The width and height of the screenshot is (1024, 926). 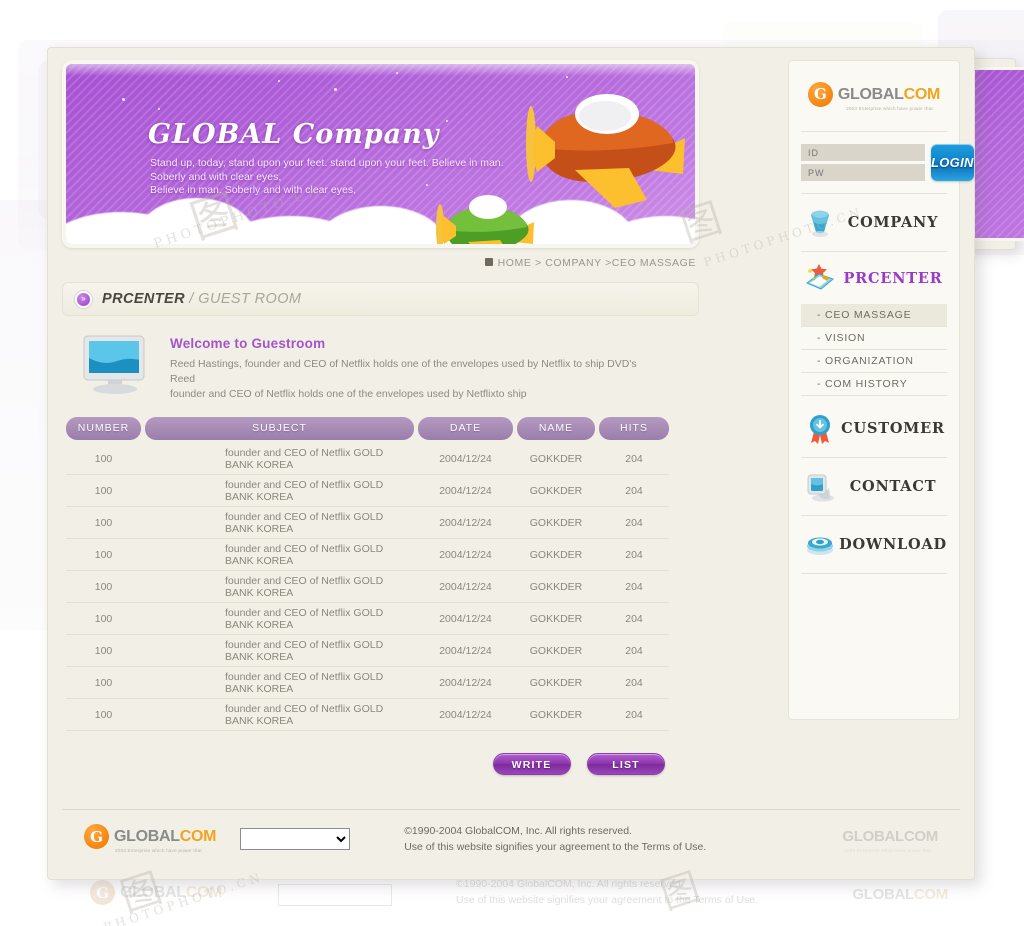 I want to click on award-ribbon-icon, so click(x=820, y=429).